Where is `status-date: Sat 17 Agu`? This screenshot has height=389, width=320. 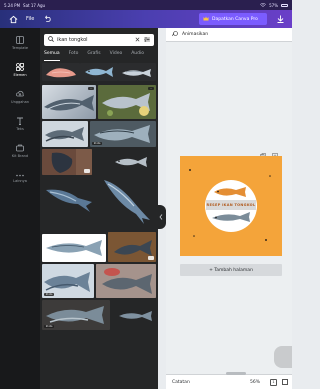
status-date: Sat 17 Agu is located at coordinates (34, 5).